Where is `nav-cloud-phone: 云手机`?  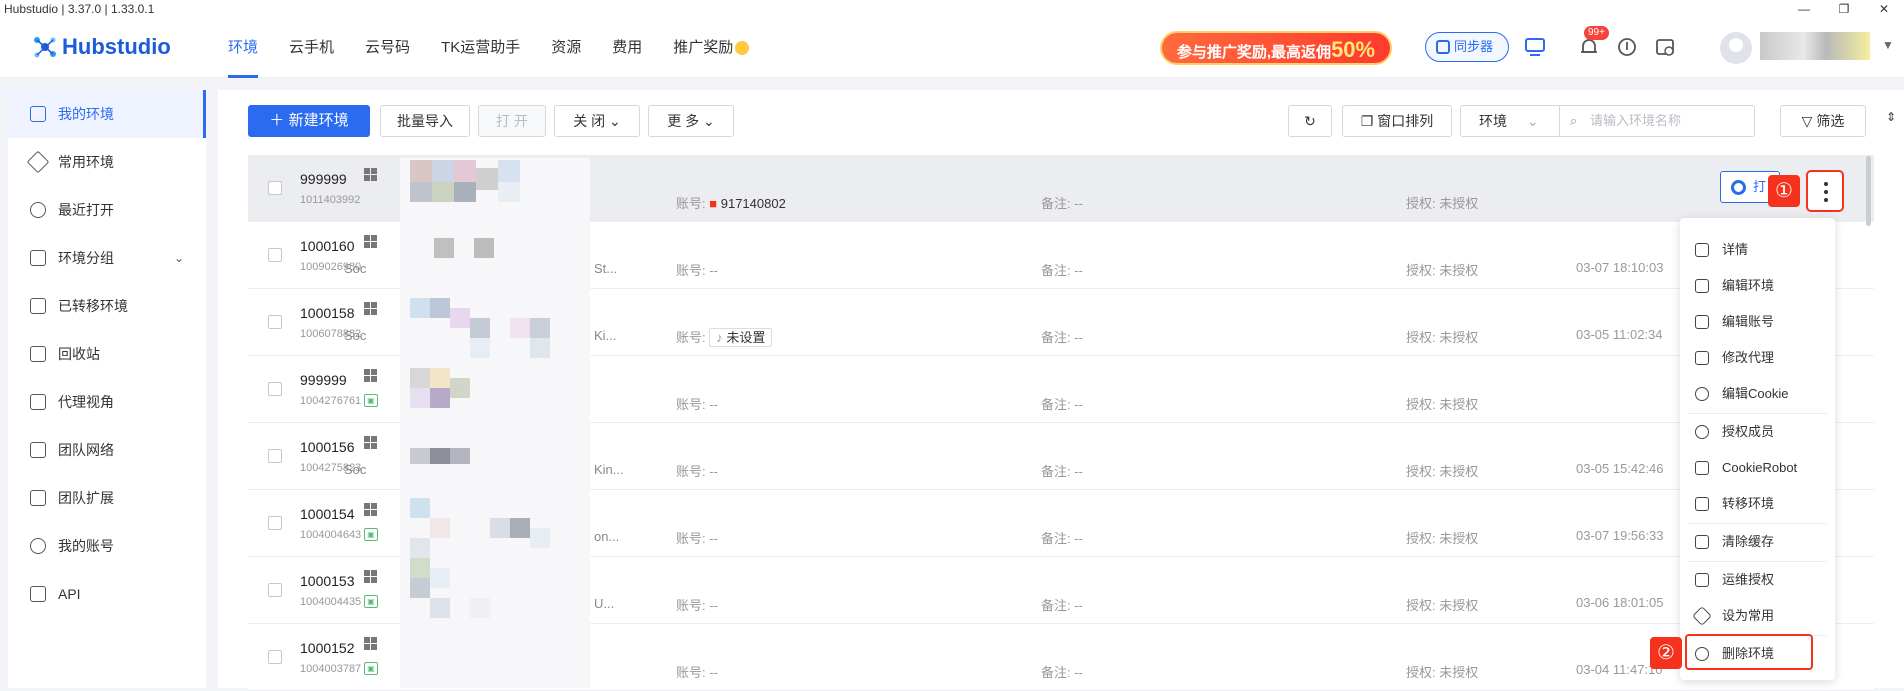
nav-cloud-phone: 云手机 is located at coordinates (311, 49).